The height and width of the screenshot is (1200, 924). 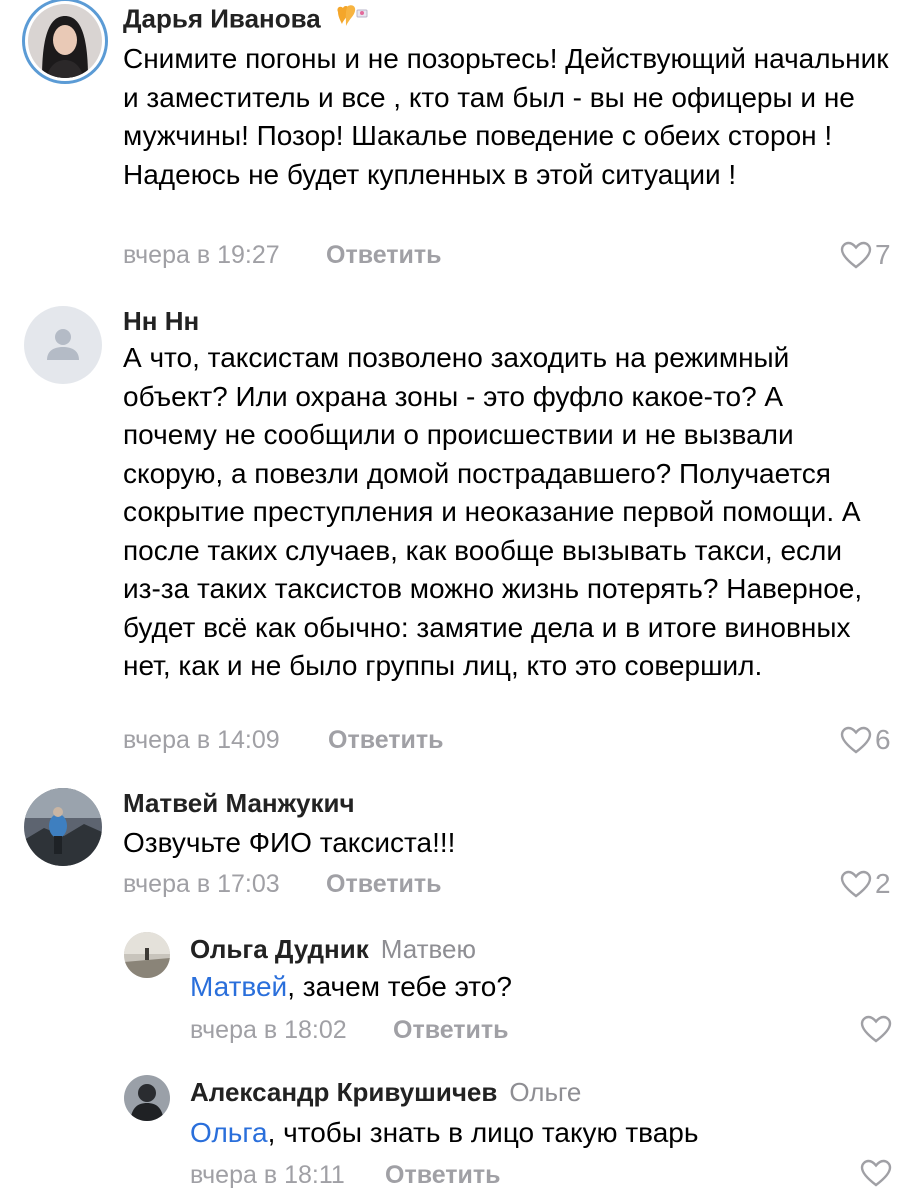 What do you see at coordinates (883, 739) in the screenshot?
I see `like-count: 6` at bounding box center [883, 739].